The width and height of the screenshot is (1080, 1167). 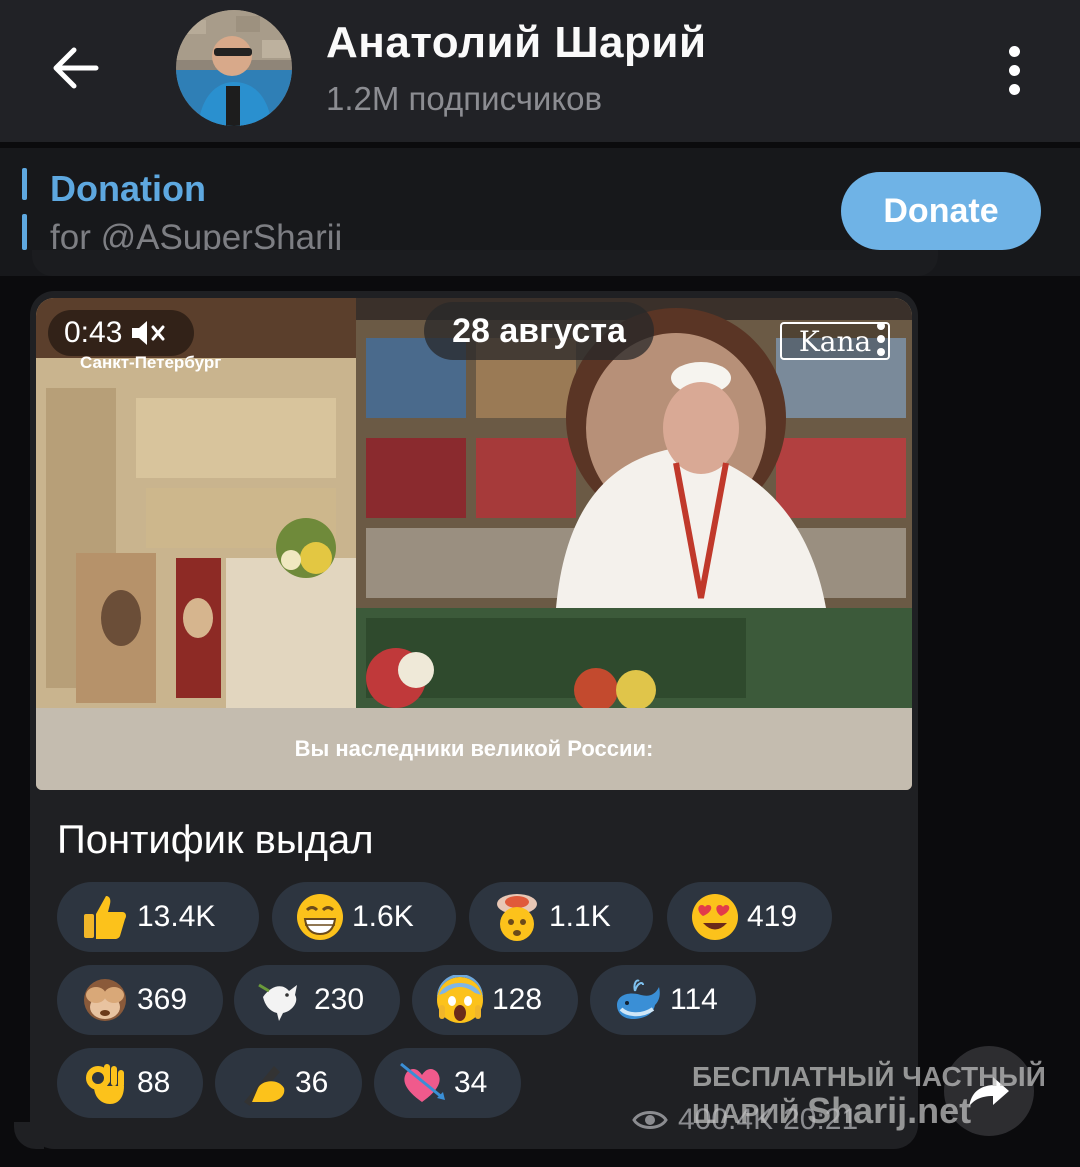 I want to click on heart-eyes-icon, so click(x=715, y=917).